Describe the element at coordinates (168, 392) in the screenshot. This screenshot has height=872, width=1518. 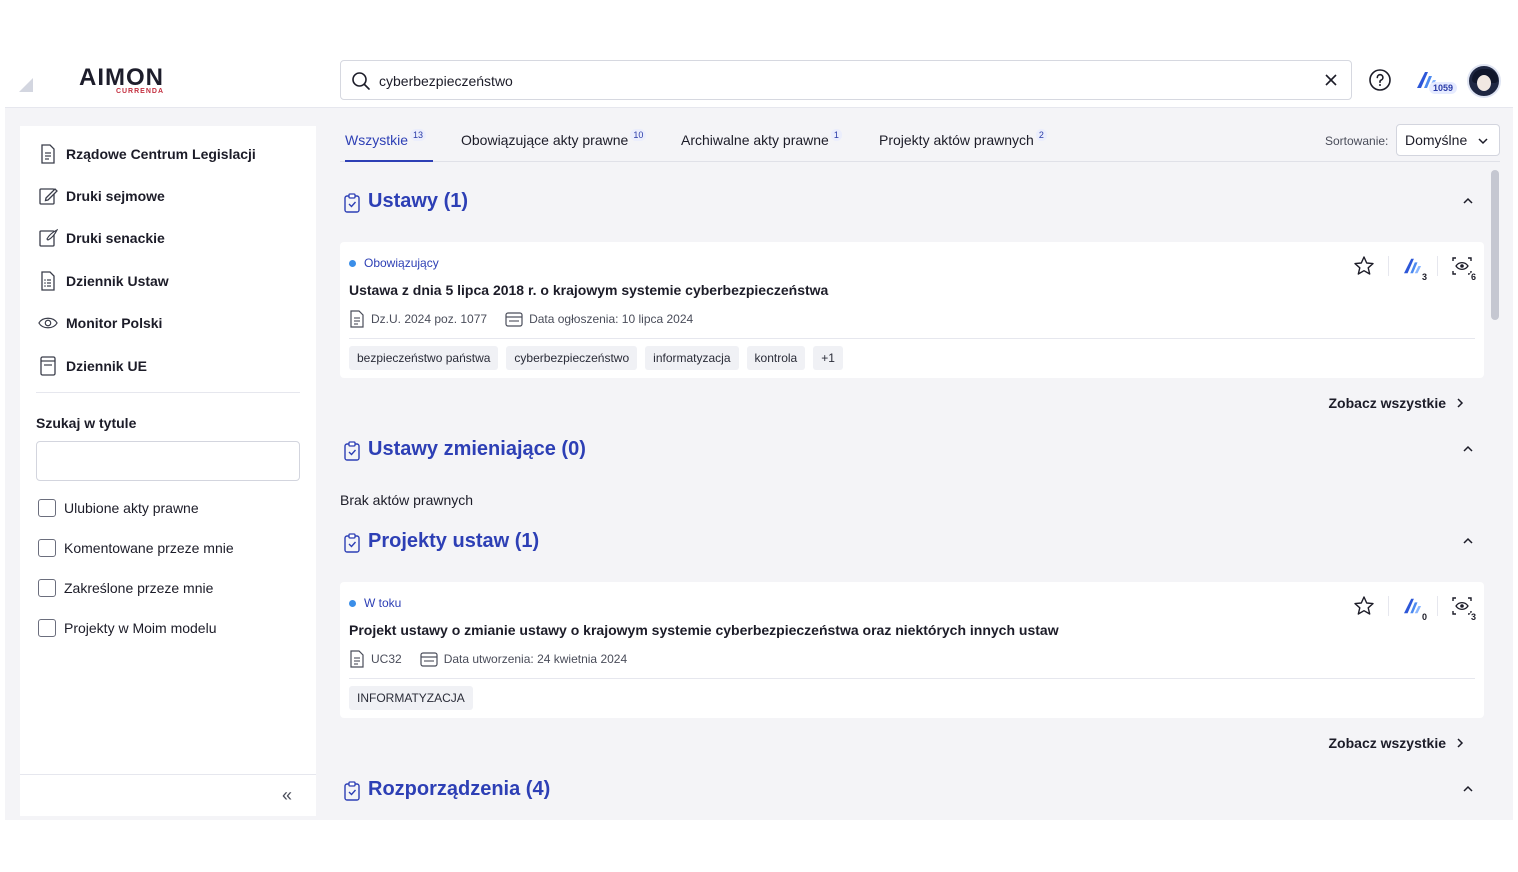
I see `sidebar-divider` at that location.